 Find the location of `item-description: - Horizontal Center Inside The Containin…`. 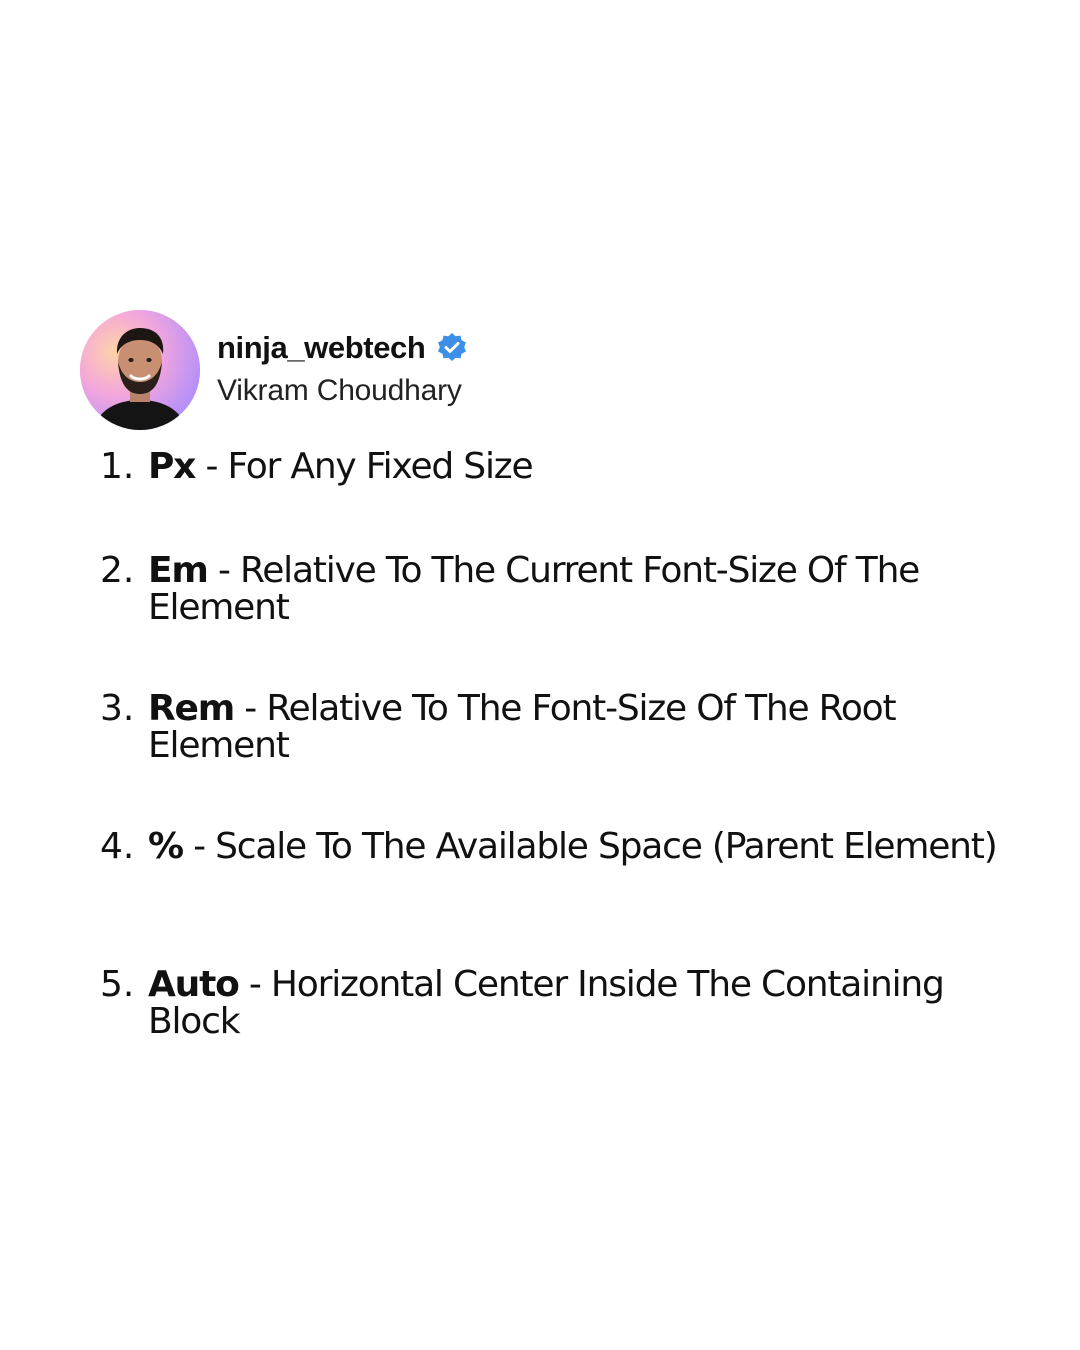

item-description: - Horizontal Center Inside The Containin… is located at coordinates (546, 1003).